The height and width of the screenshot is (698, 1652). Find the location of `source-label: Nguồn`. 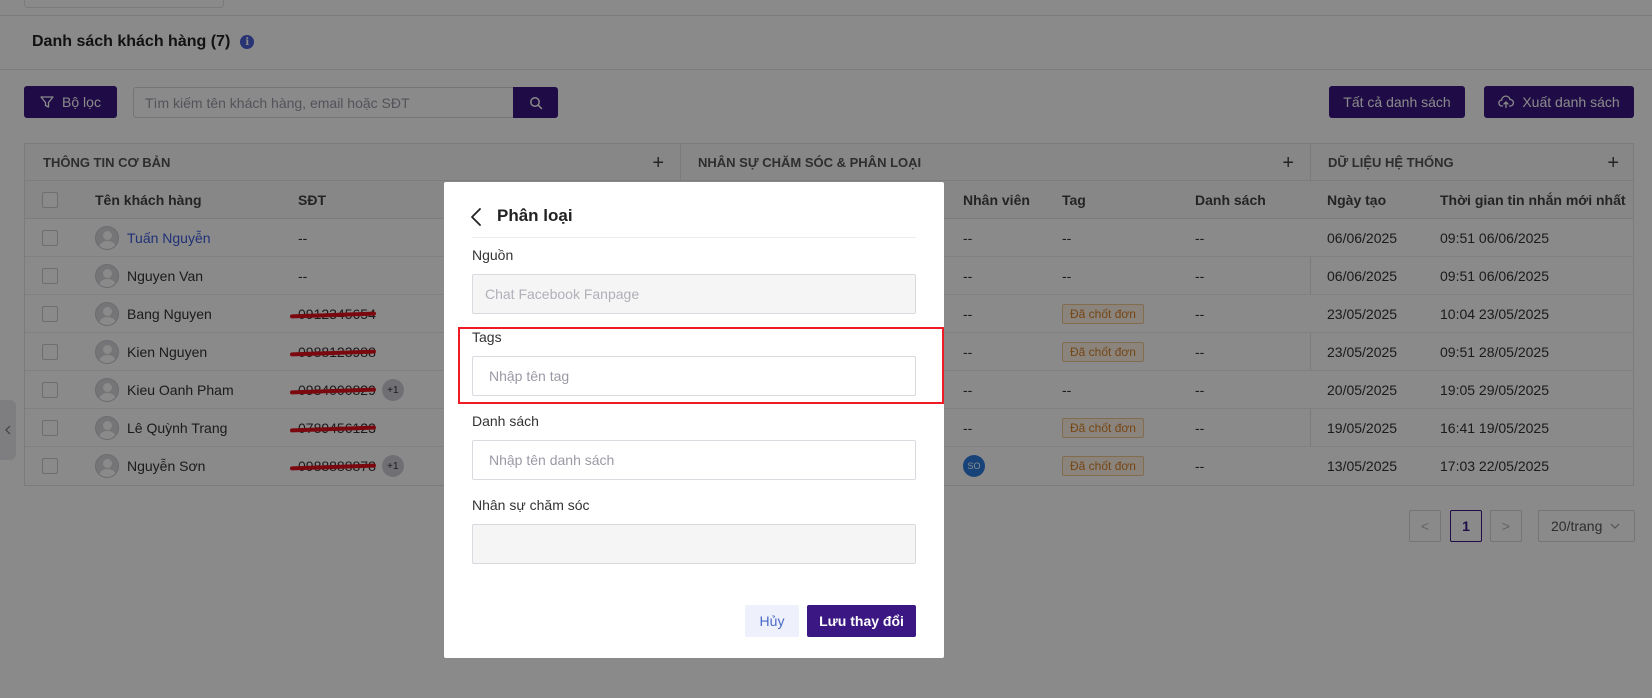

source-label: Nguồn is located at coordinates (493, 255).